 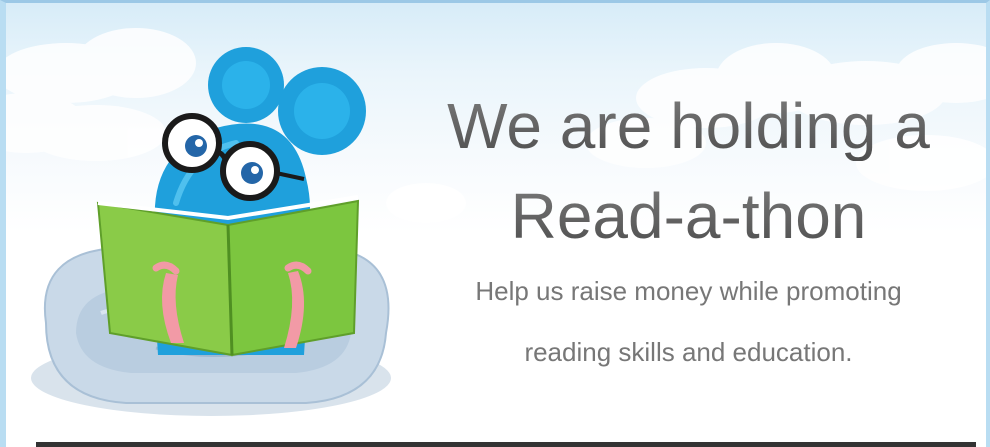 What do you see at coordinates (688, 352) in the screenshot?
I see `subtext-line-2: reading skills and education.` at bounding box center [688, 352].